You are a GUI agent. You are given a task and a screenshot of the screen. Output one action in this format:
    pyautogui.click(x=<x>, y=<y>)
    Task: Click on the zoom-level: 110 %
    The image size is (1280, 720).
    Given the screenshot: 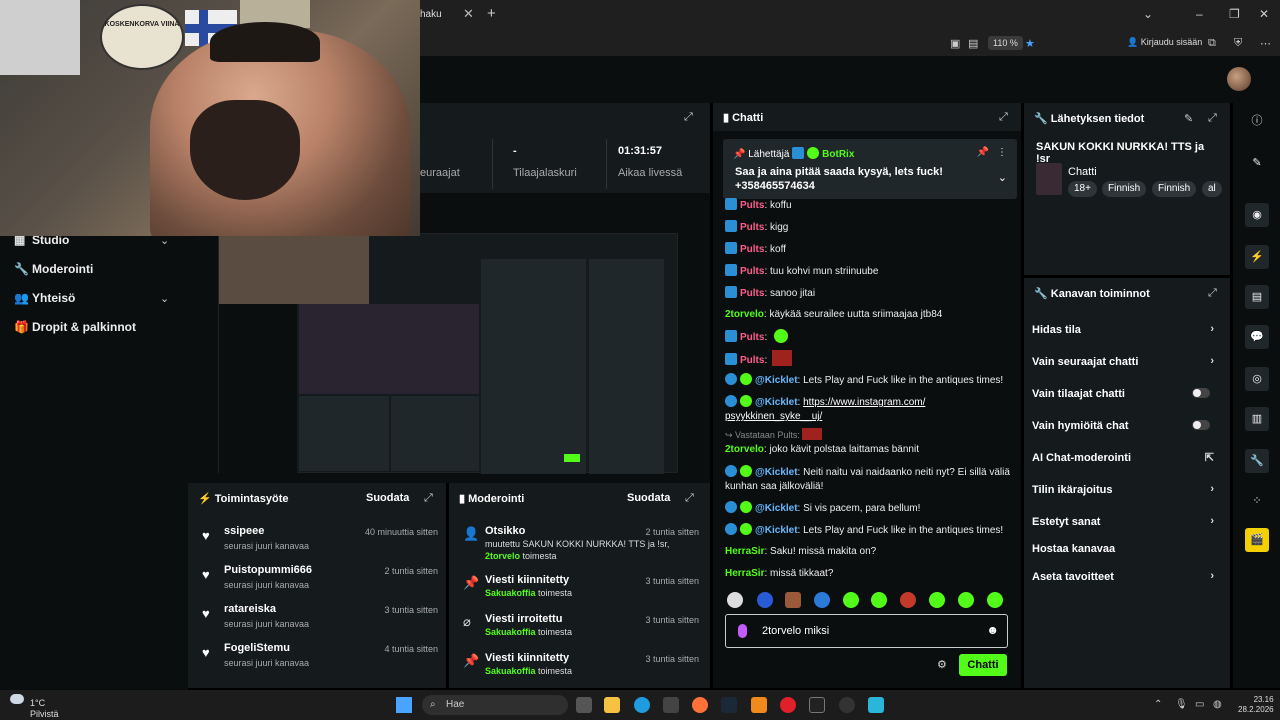 What is the action you would take?
    pyautogui.click(x=1005, y=43)
    